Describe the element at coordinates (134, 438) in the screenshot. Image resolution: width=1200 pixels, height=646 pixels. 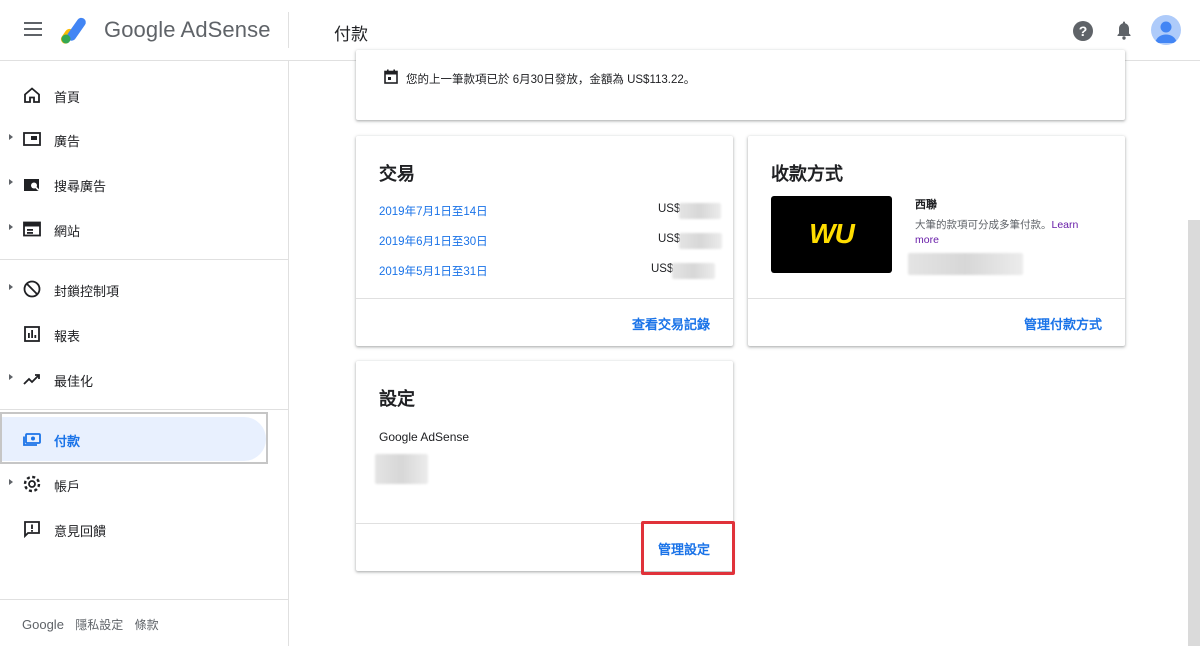
I see `active-item-outline` at that location.